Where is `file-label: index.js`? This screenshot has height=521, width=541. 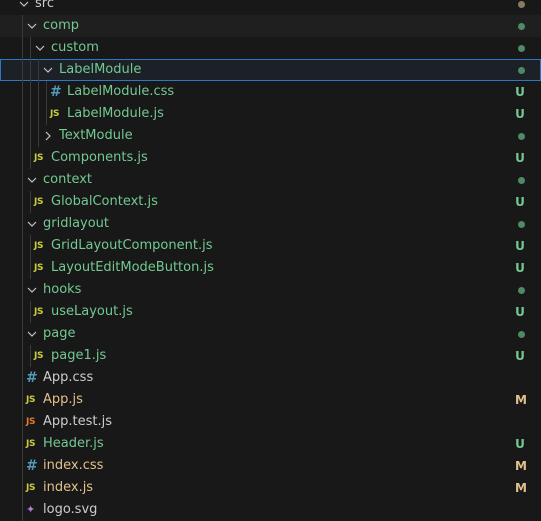 file-label: index.js is located at coordinates (68, 487).